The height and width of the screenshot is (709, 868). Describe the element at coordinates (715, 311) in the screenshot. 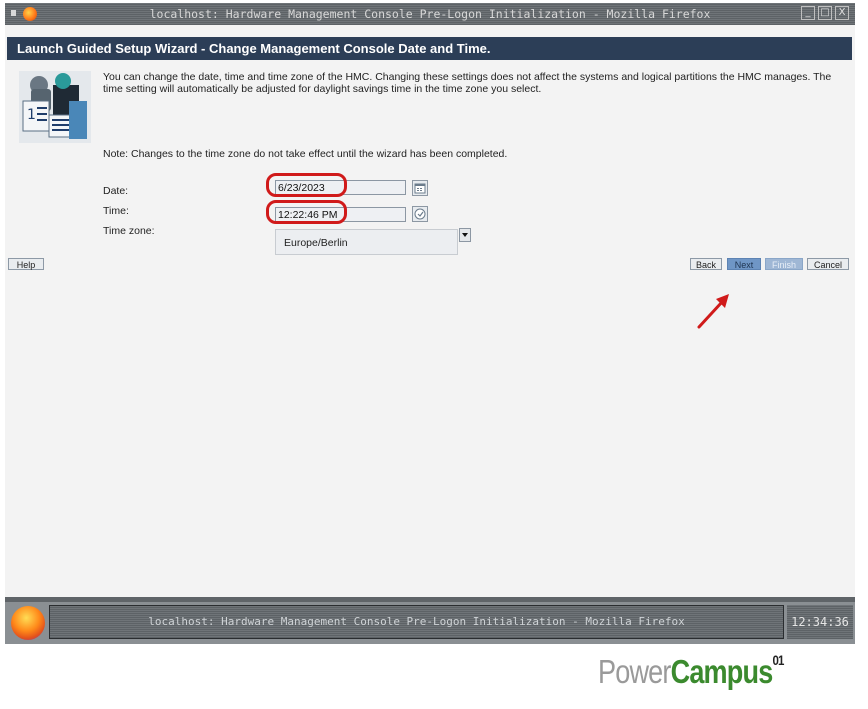

I see `annotation-arrow-icon` at that location.